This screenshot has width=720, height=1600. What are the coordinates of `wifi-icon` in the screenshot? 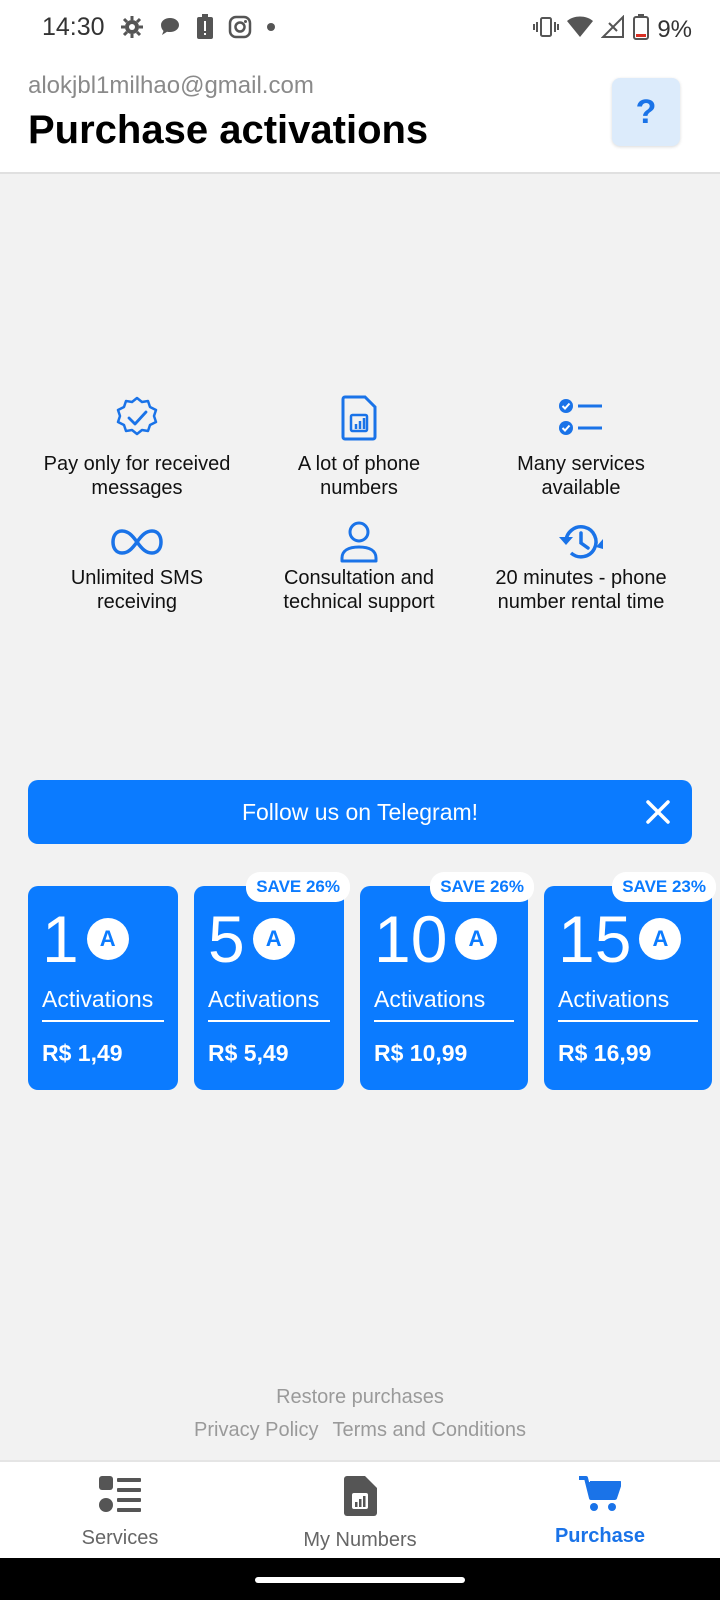 It's located at (580, 29).